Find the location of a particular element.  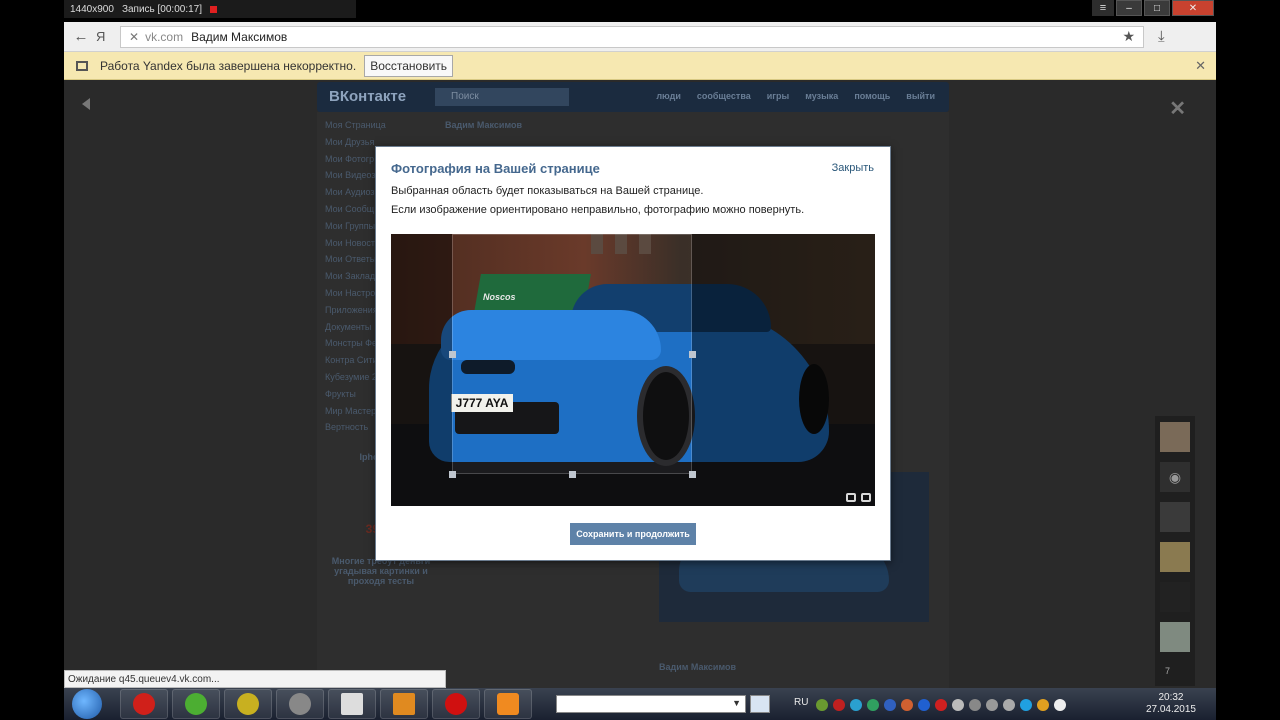

address-domain: vk.com is located at coordinates (164, 36).